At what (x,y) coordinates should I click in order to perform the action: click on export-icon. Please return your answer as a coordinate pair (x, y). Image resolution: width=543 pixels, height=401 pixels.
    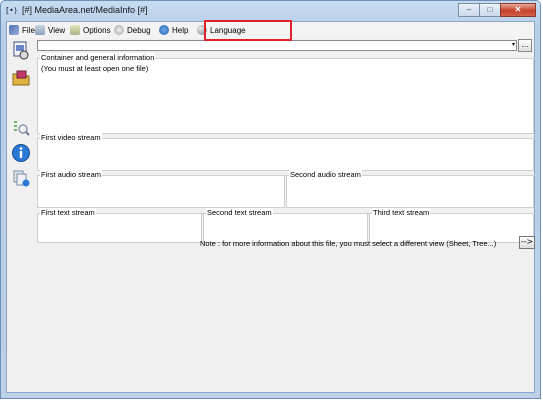
    Looking at the image, I should click on (21, 178).